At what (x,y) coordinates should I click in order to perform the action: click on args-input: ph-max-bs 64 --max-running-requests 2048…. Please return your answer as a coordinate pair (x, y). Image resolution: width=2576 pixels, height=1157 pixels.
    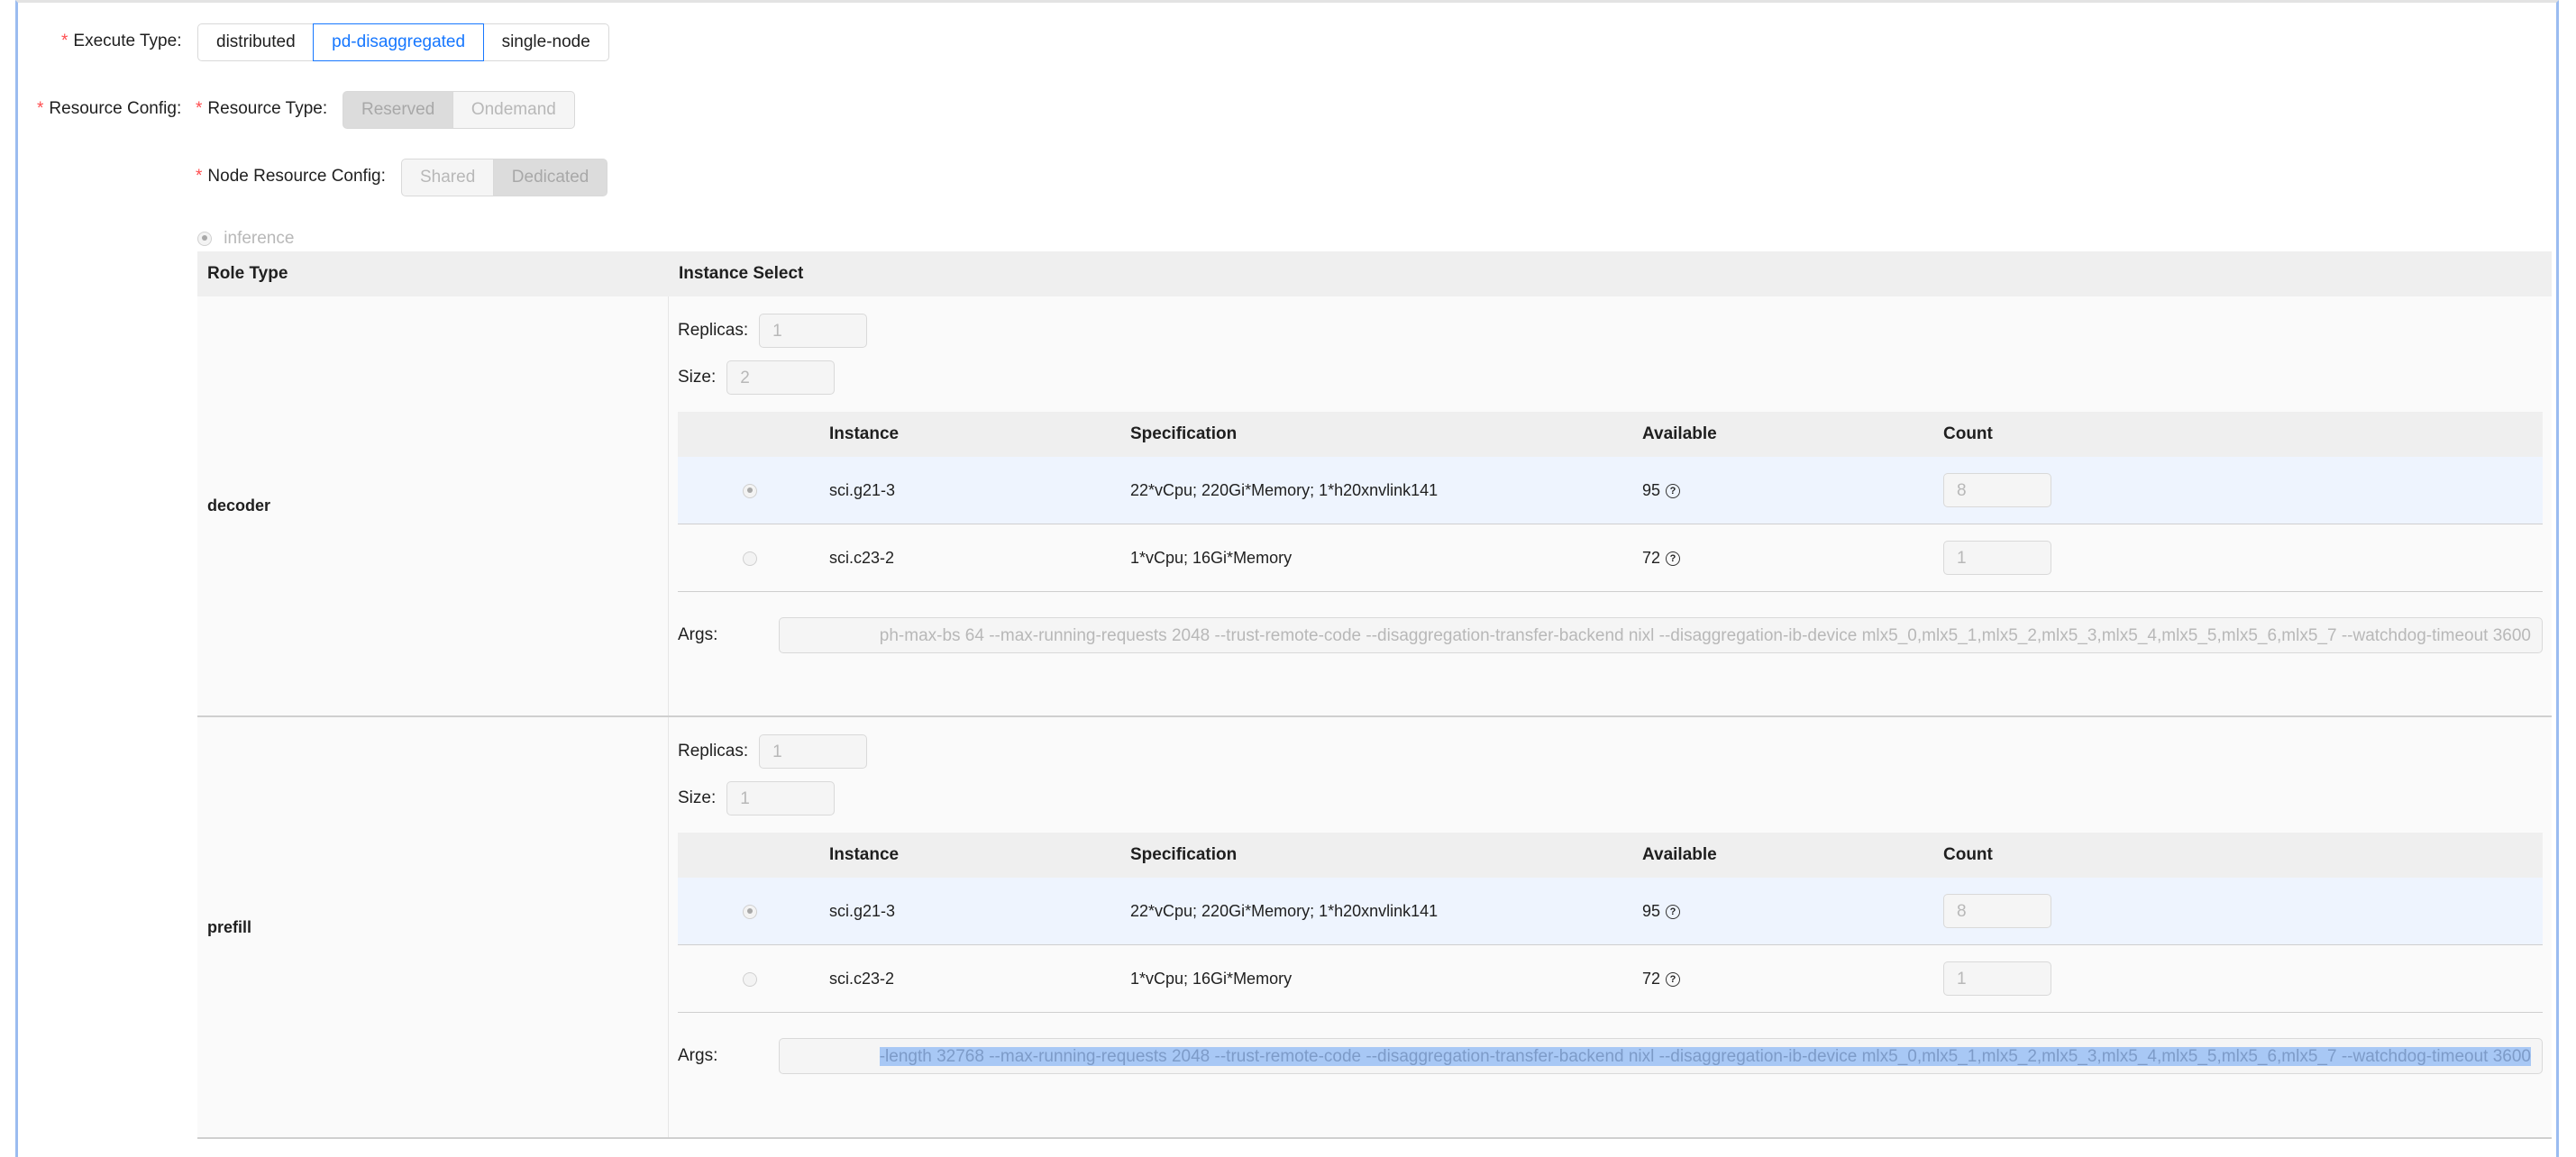
    Looking at the image, I should click on (1661, 635).